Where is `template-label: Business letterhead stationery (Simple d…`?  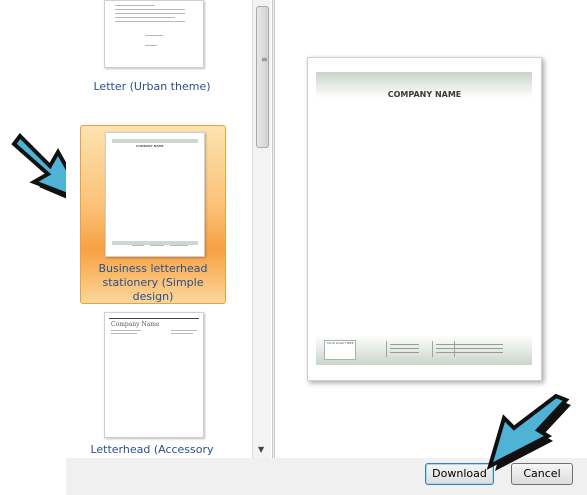 template-label: Business letterhead stationery (Simple d… is located at coordinates (153, 282).